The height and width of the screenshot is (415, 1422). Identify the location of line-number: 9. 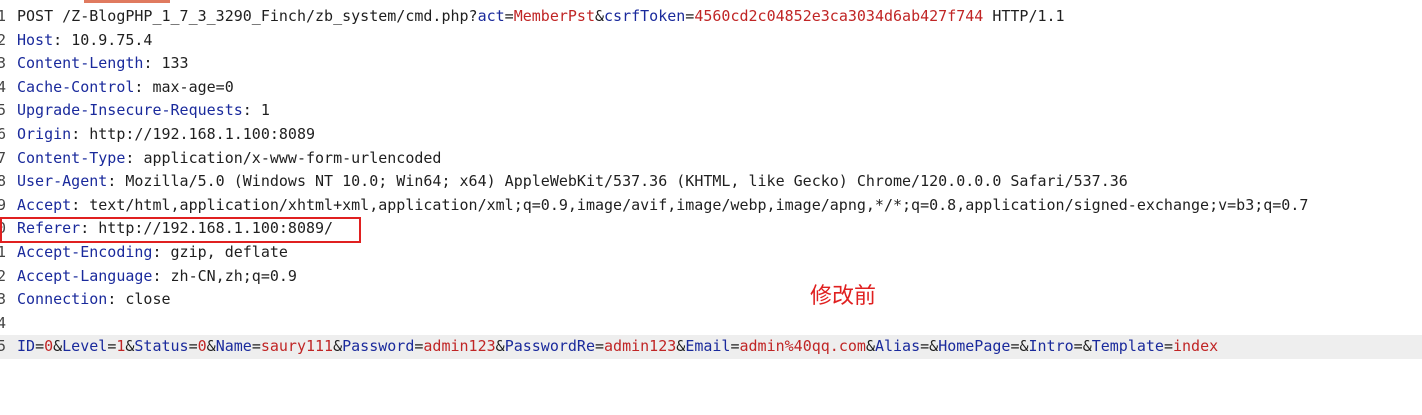
(3, 204).